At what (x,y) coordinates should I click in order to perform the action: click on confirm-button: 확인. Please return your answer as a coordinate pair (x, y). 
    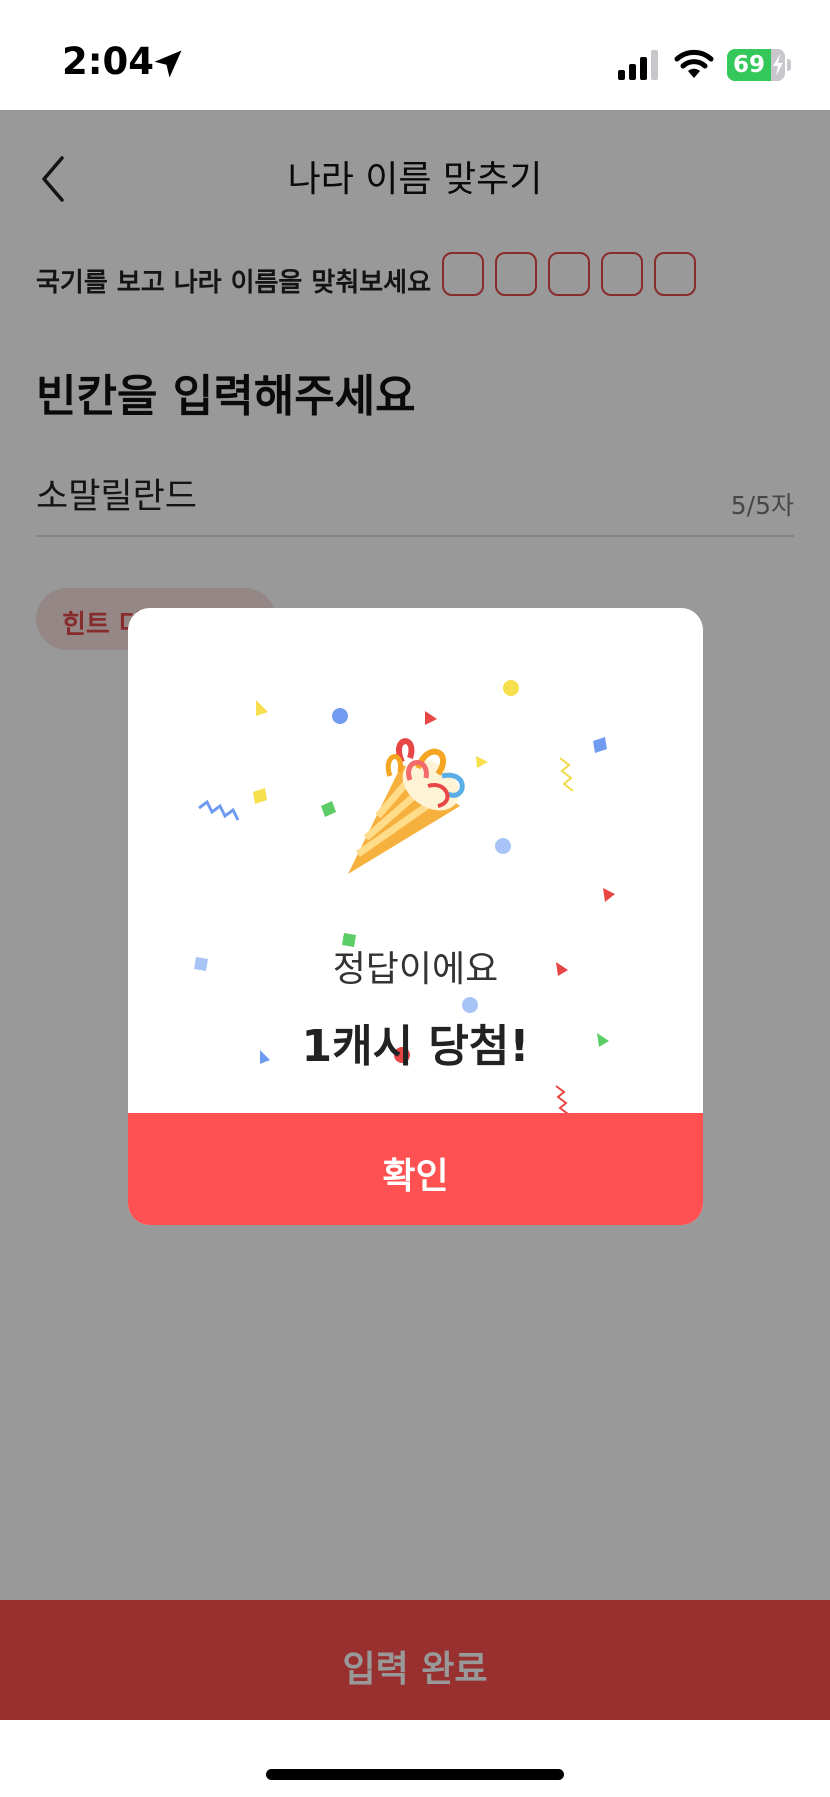
    Looking at the image, I should click on (415, 1169).